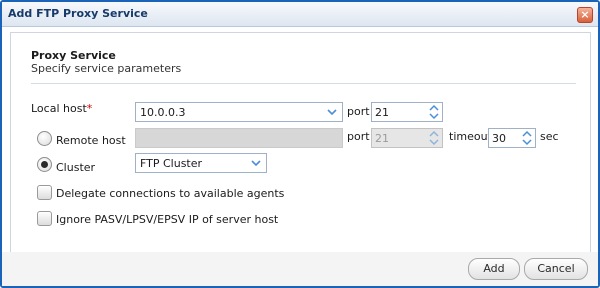 The image size is (600, 288). What do you see at coordinates (303, 83) in the screenshot?
I see `section-divider` at bounding box center [303, 83].